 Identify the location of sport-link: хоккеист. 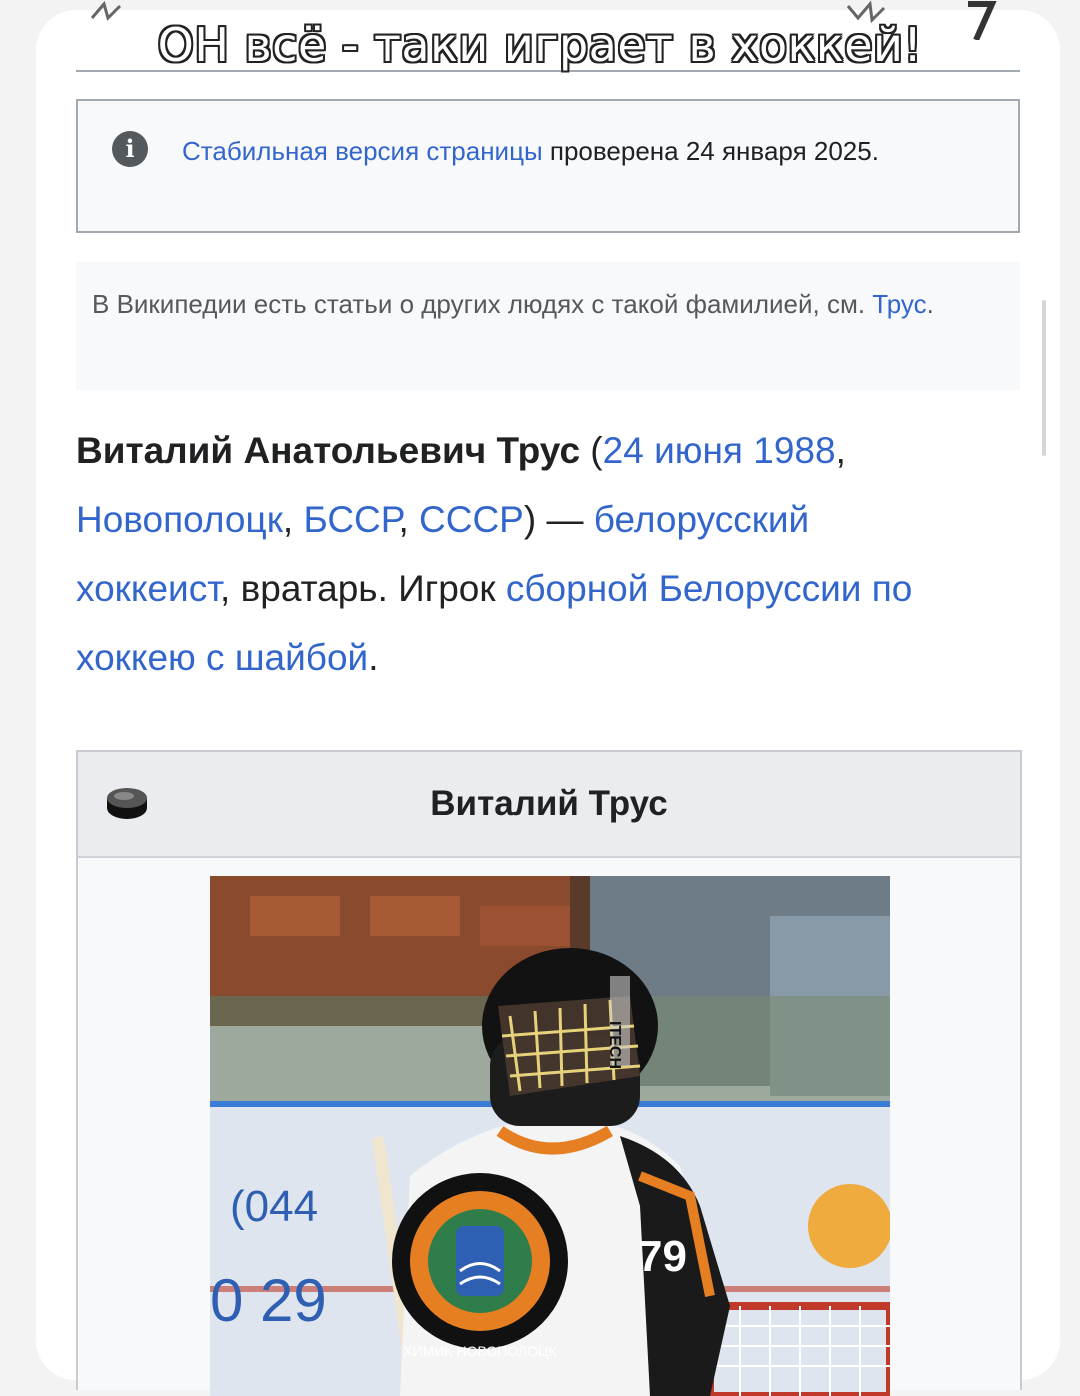
(148, 588).